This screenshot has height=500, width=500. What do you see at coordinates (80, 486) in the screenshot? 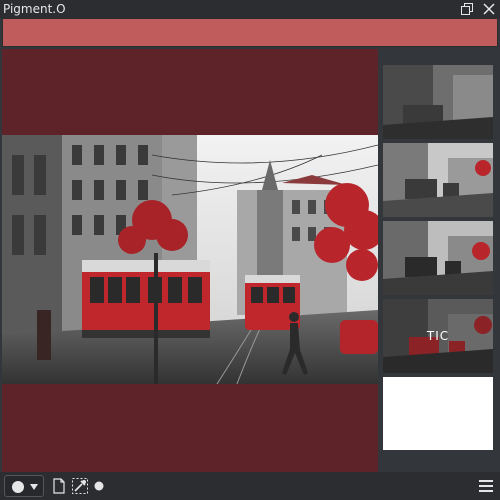
I see `eyedropper-icon` at bounding box center [80, 486].